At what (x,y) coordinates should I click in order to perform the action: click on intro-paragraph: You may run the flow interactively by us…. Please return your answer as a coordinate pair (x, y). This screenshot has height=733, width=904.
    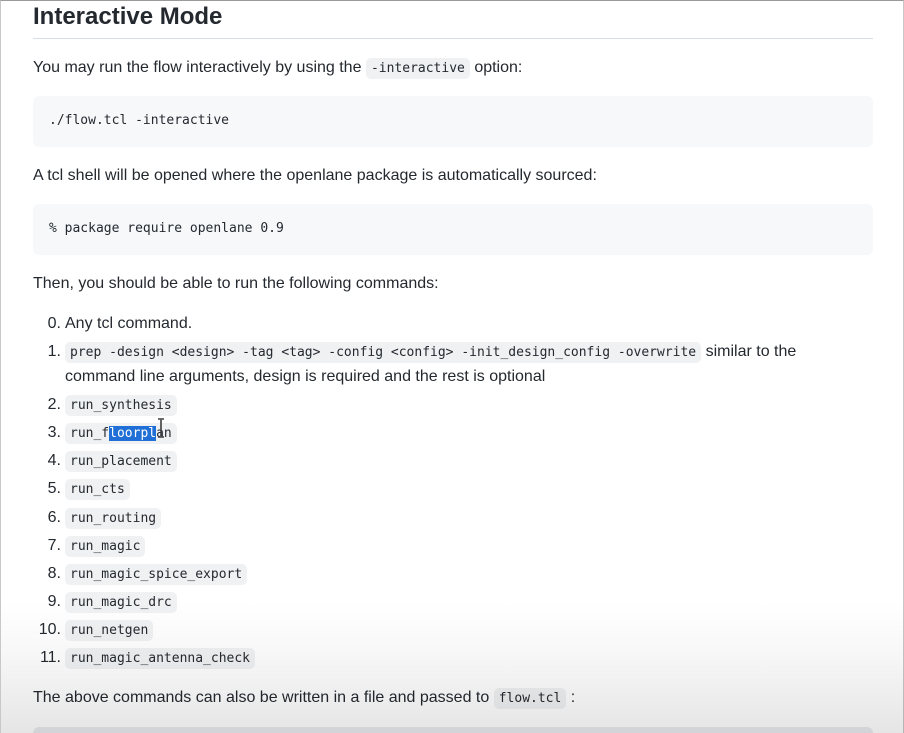
    Looking at the image, I should click on (277, 68).